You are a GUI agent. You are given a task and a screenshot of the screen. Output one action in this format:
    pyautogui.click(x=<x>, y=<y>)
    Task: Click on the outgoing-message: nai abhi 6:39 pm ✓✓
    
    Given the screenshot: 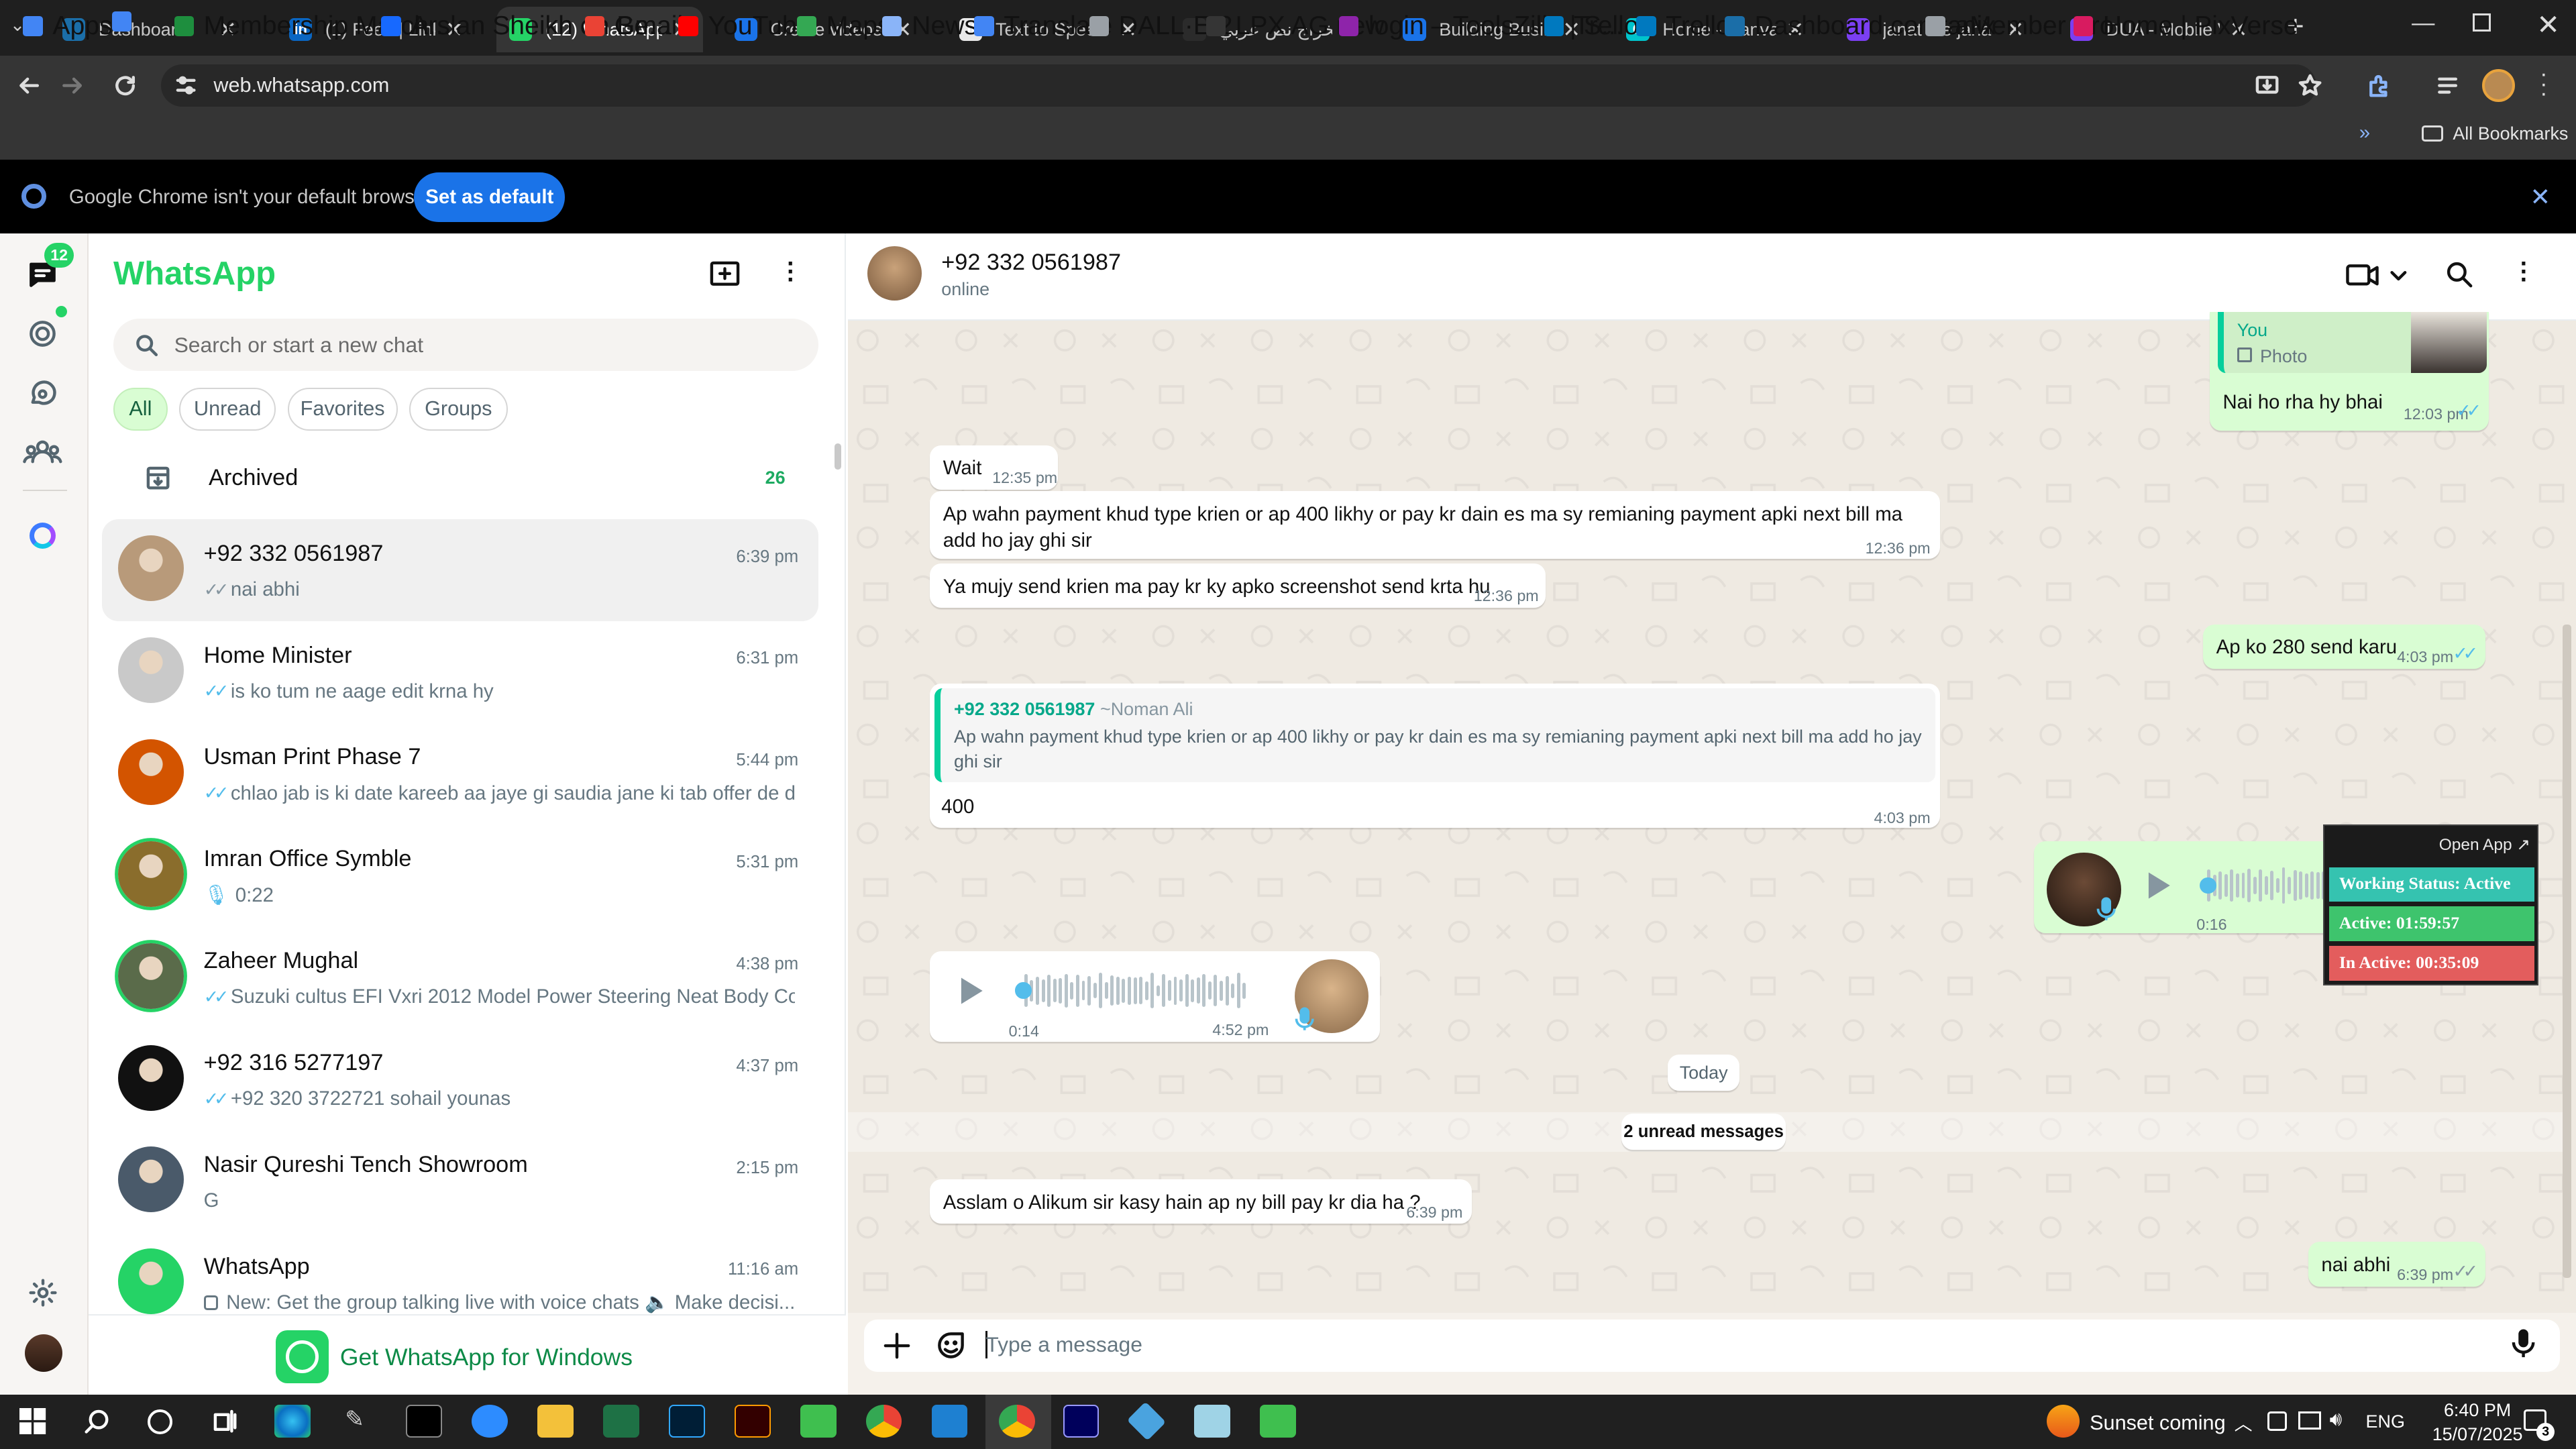 What is the action you would take?
    pyautogui.click(x=2397, y=1264)
    